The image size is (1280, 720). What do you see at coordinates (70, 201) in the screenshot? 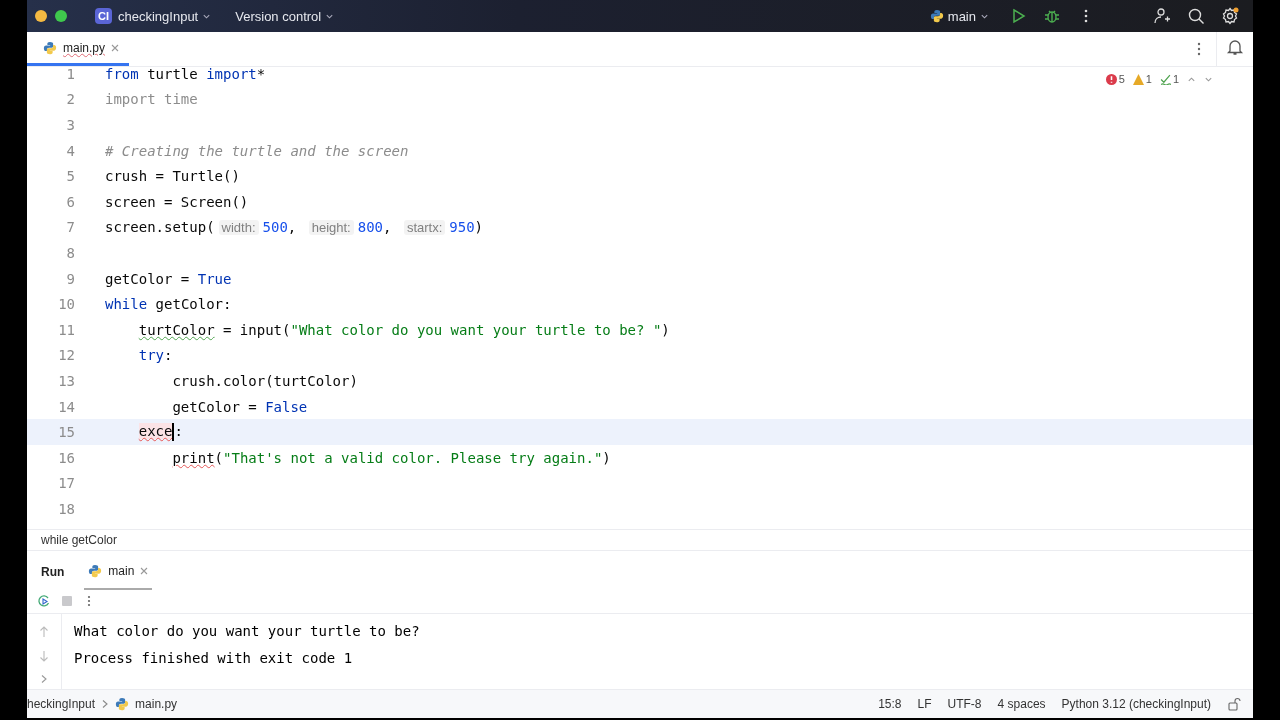
I see `line-number: 6` at bounding box center [70, 201].